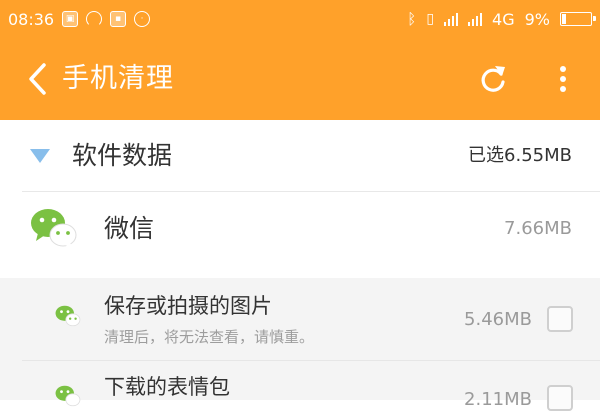  I want to click on status-time: 08:36, so click(31, 19).